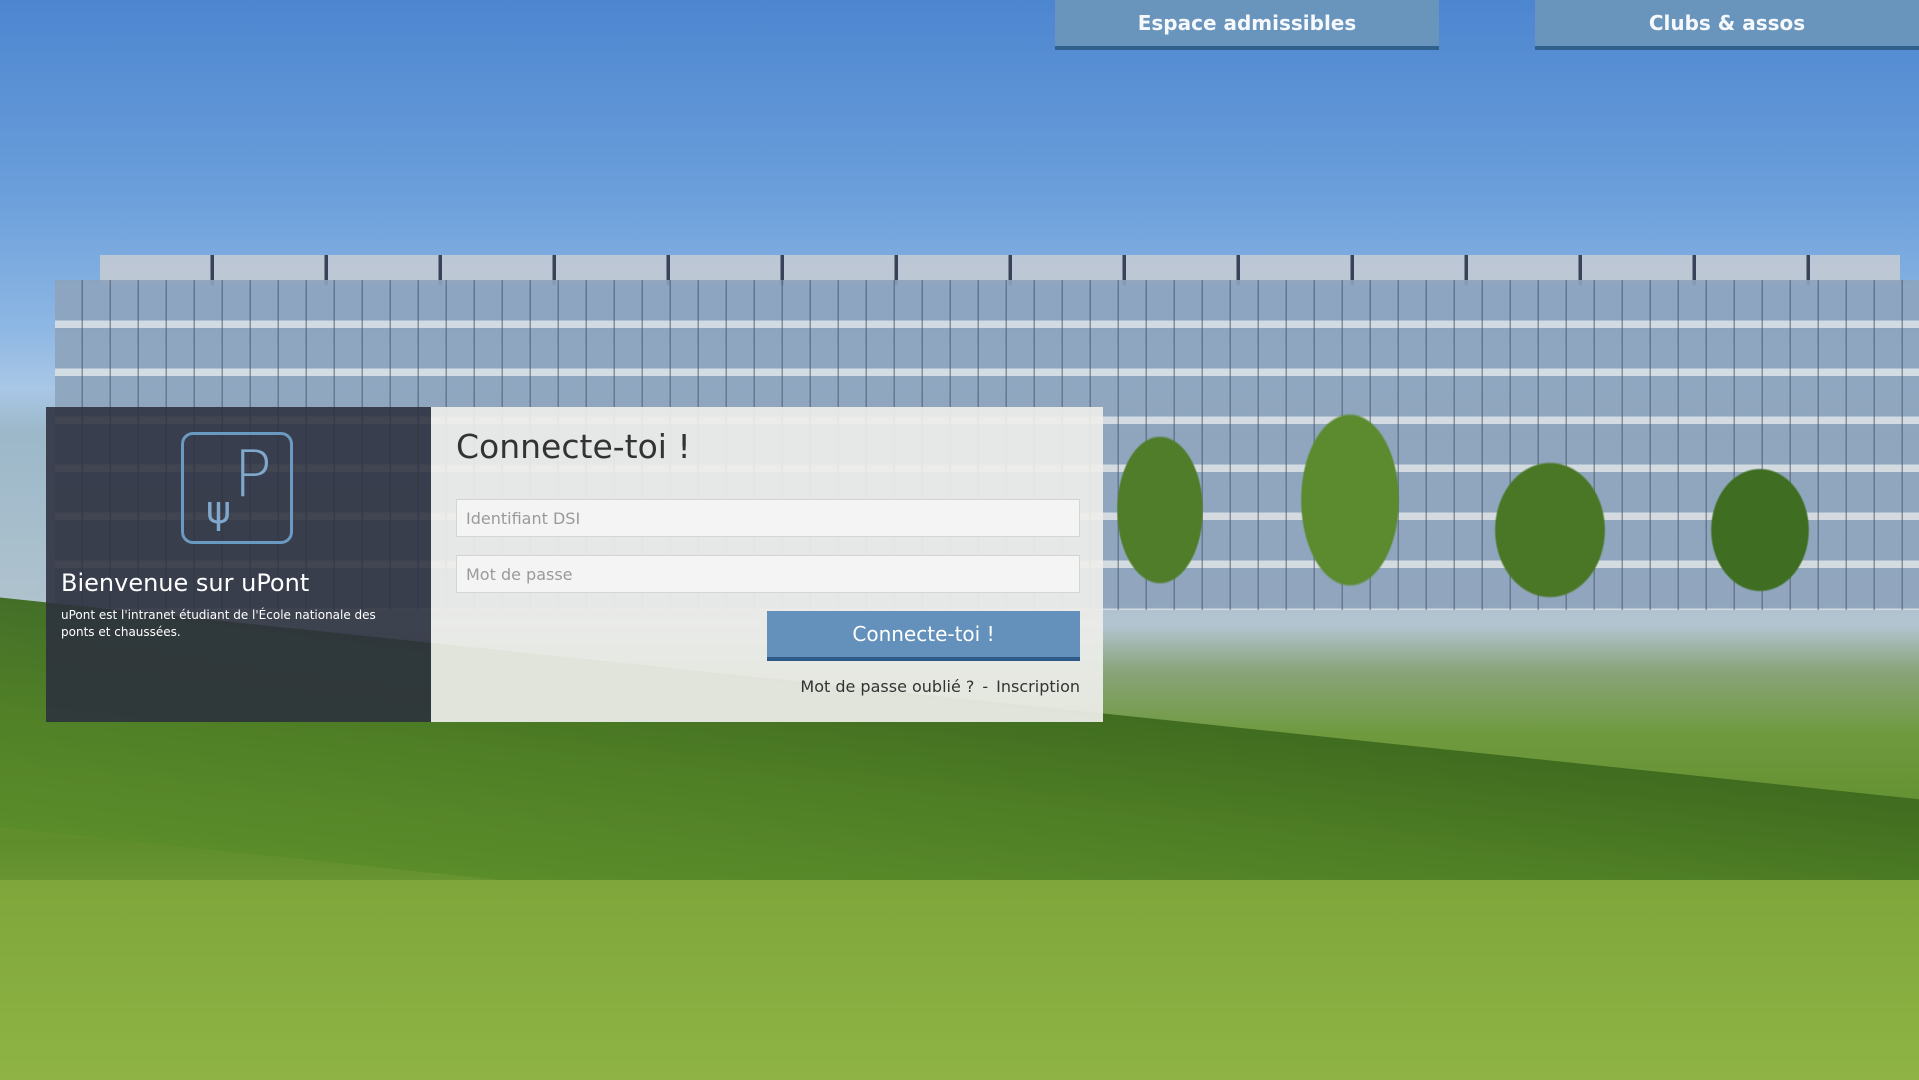 Image resolution: width=1919 pixels, height=1080 pixels. What do you see at coordinates (768, 574) in the screenshot?
I see `password-input` at bounding box center [768, 574].